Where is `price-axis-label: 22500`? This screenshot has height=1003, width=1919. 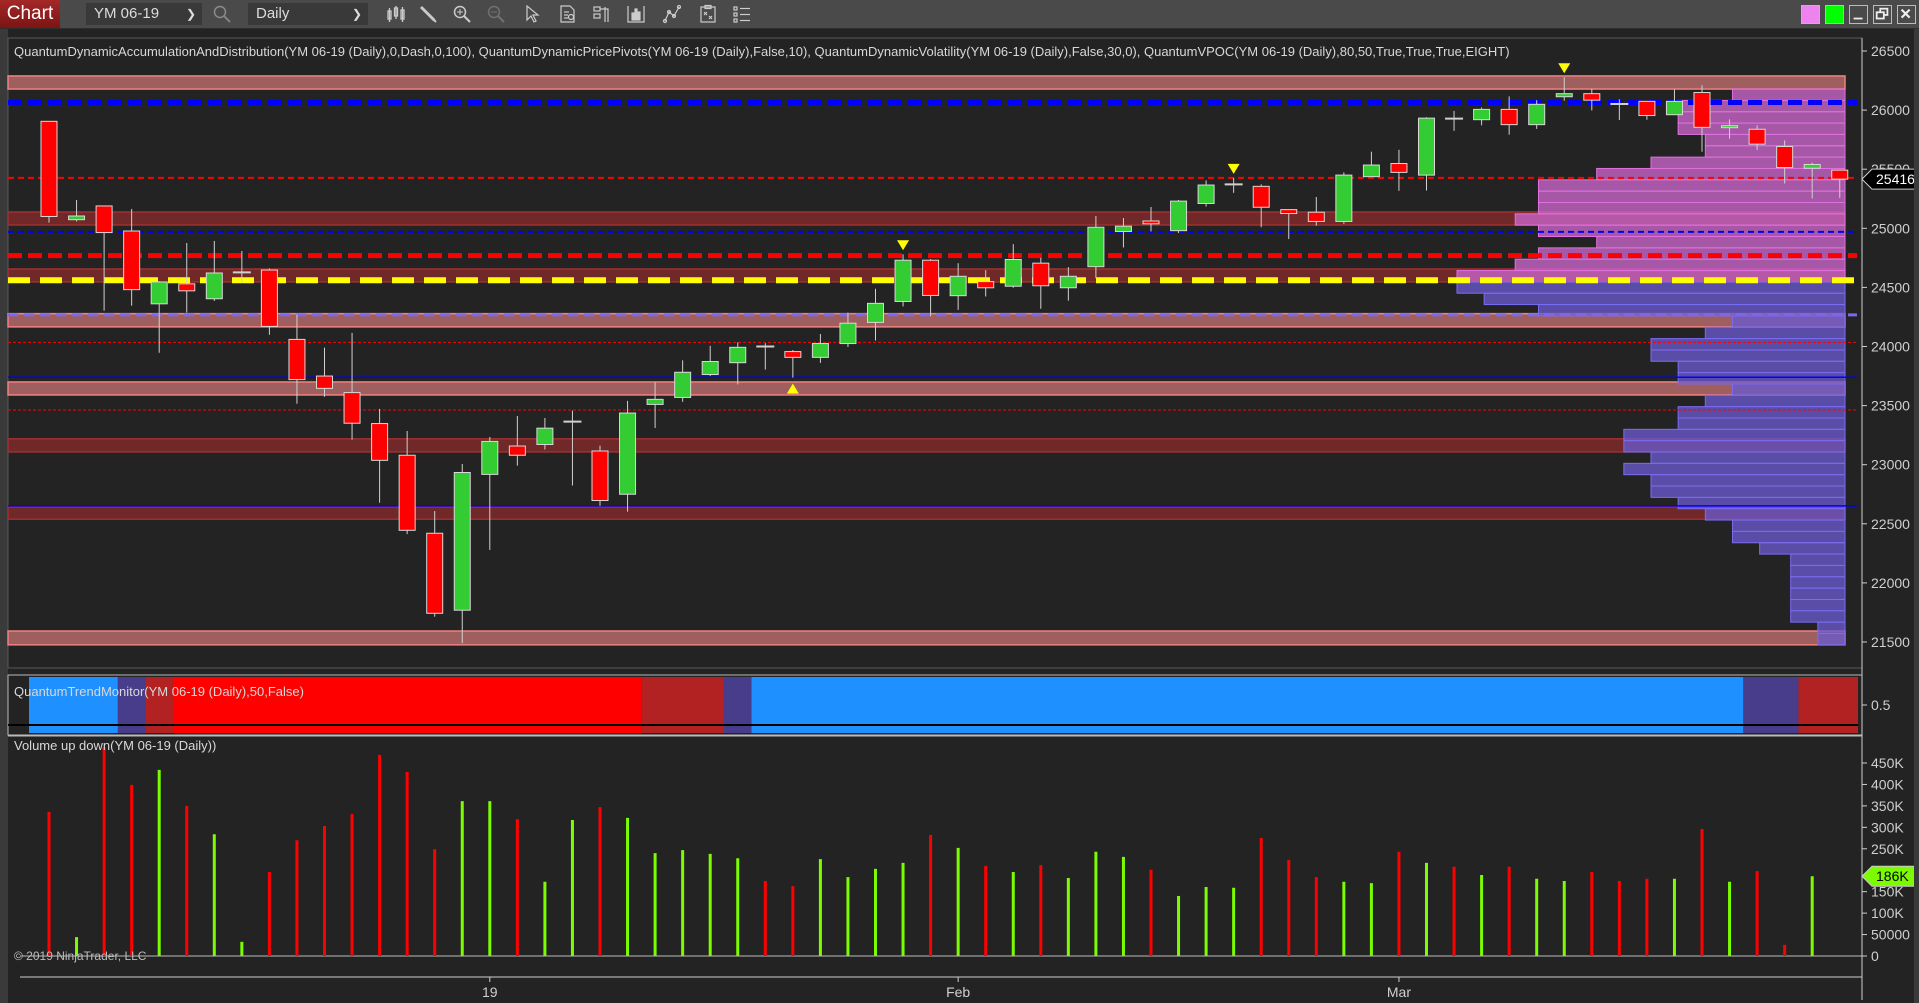
price-axis-label: 22500 is located at coordinates (1890, 524).